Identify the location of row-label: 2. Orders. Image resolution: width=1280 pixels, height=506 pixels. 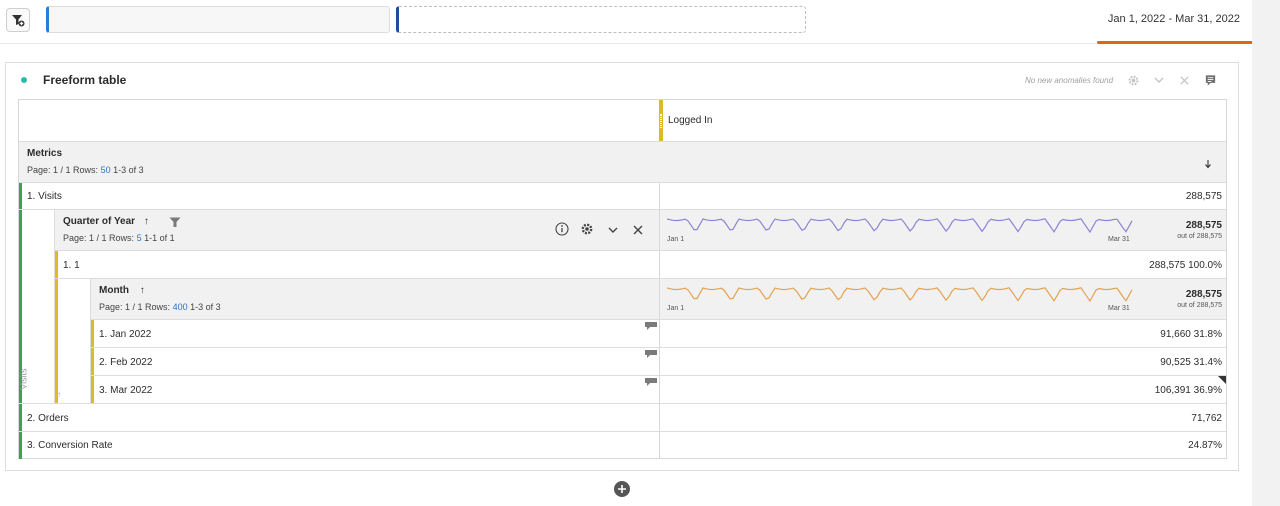
(48, 418).